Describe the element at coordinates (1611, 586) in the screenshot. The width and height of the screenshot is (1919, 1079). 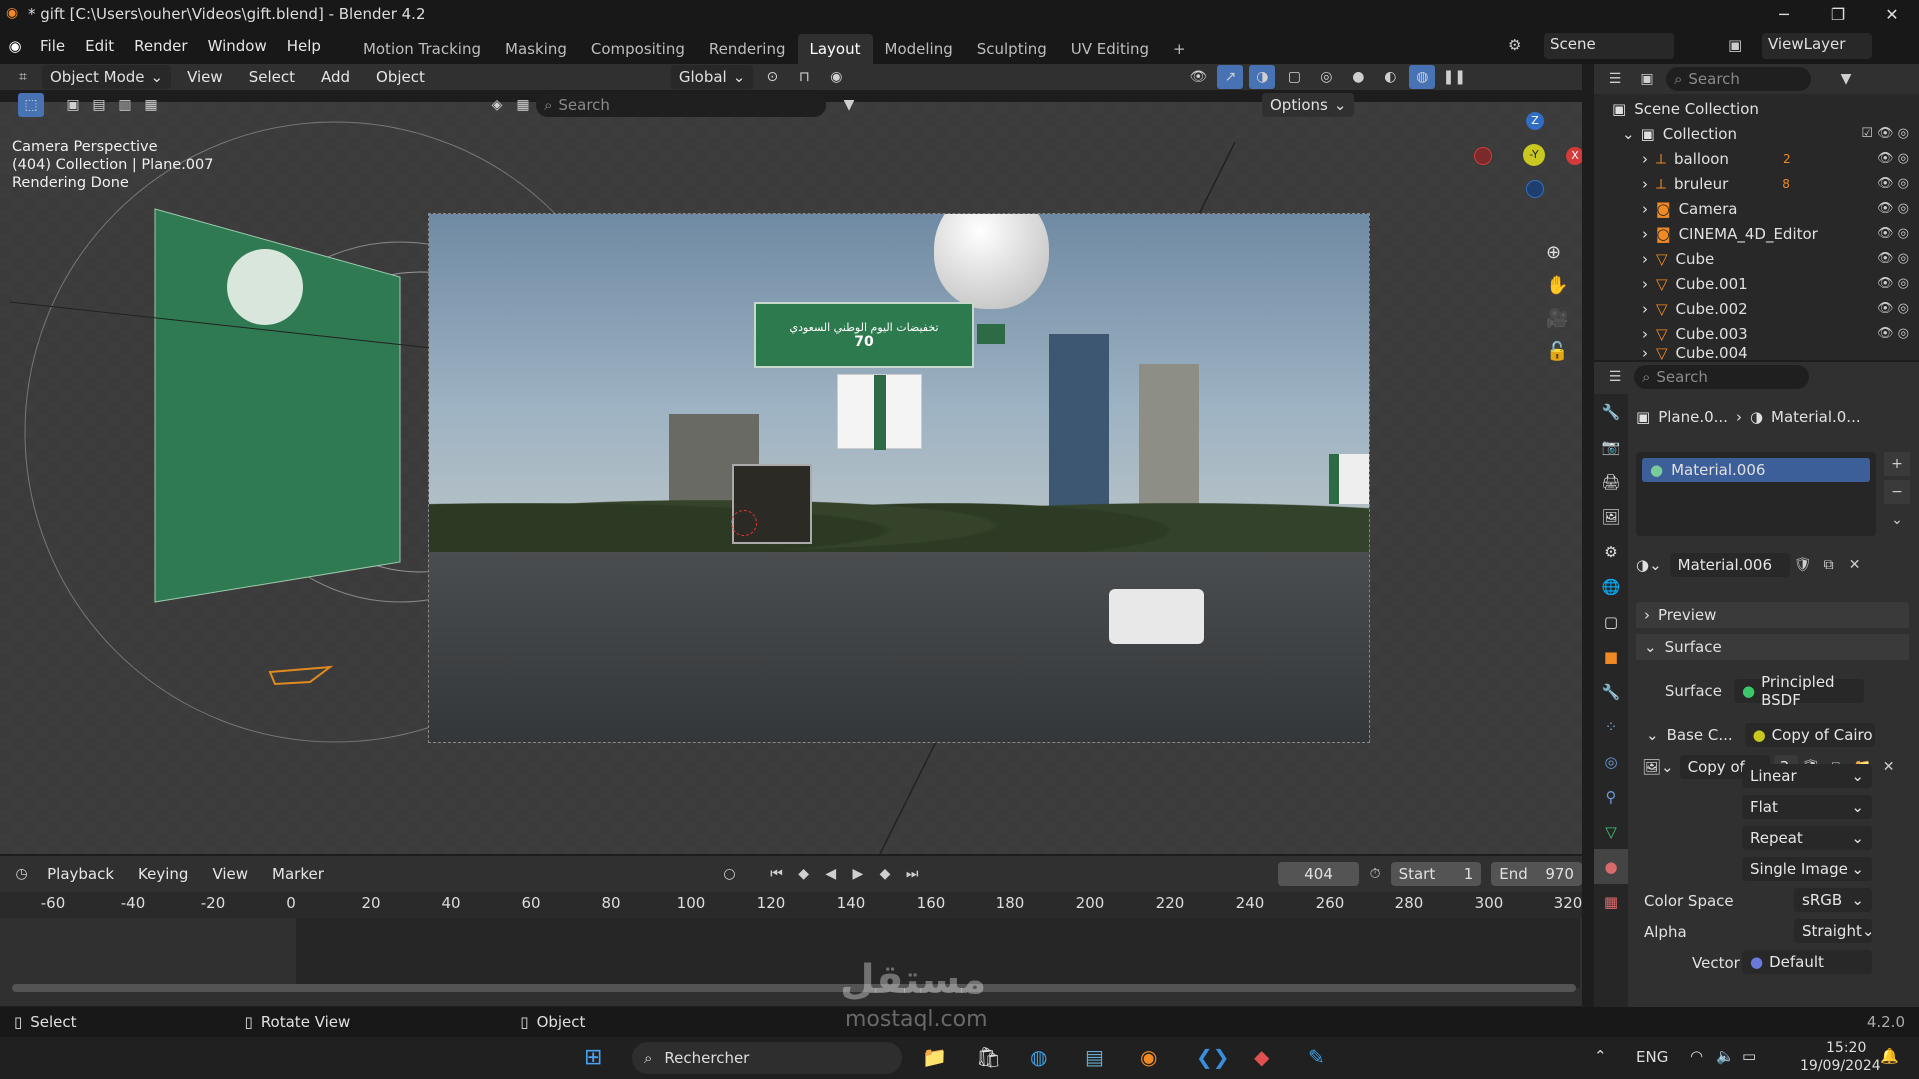
I see `world-tab-icon: 🌐` at that location.